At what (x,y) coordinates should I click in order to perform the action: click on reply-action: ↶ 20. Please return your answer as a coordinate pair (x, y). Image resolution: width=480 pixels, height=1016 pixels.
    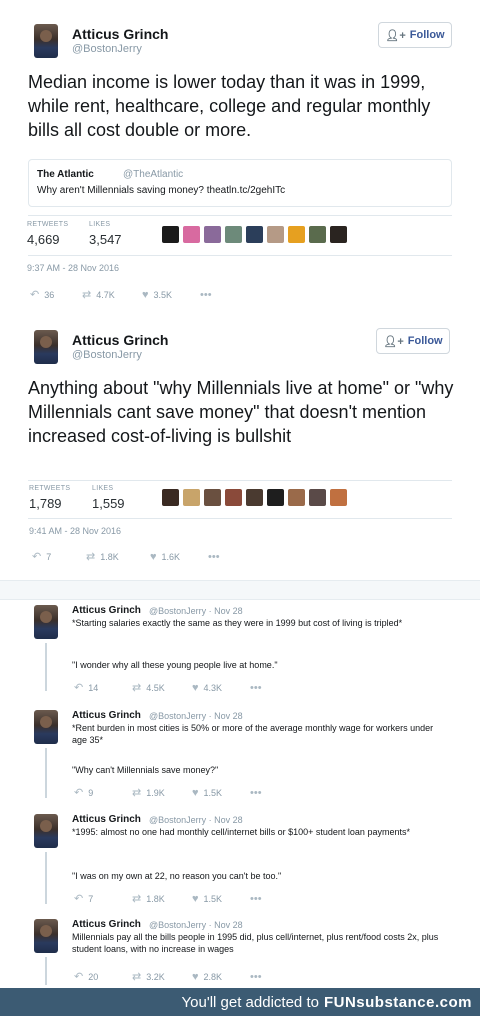
    Looking at the image, I should click on (103, 976).